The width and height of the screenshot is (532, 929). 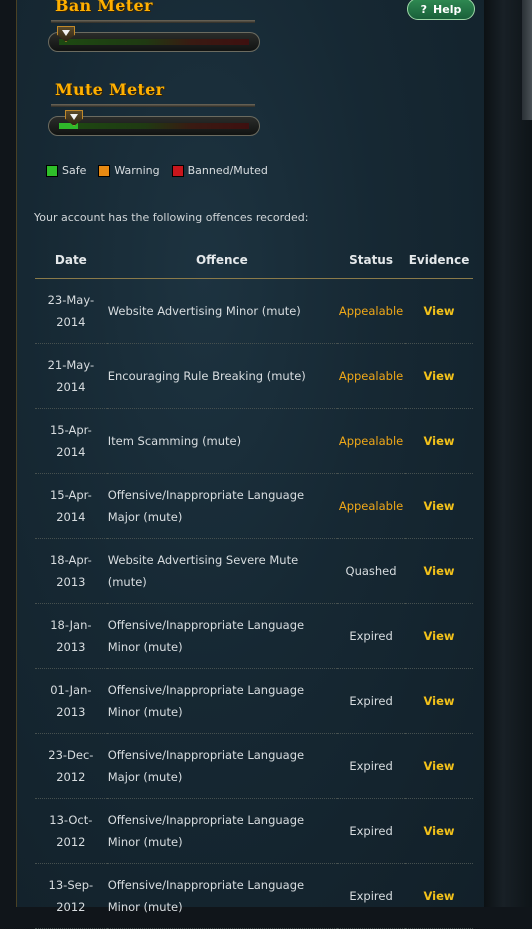 What do you see at coordinates (71, 701) in the screenshot?
I see `offence-date: 01-Jan- 2013` at bounding box center [71, 701].